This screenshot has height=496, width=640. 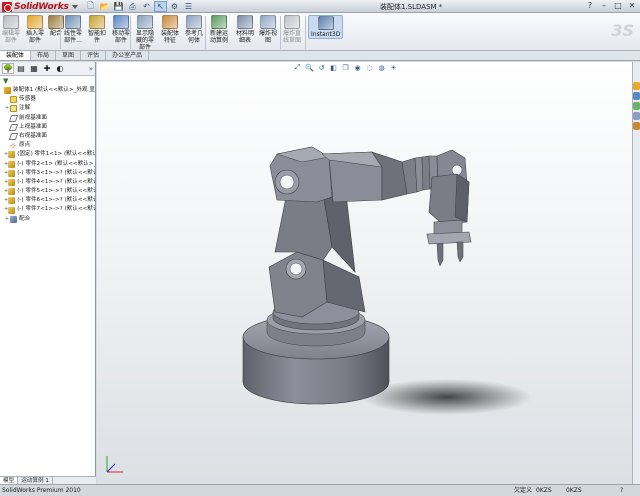 What do you see at coordinates (47, 200) in the screenshot?
I see `tree-item: + (-) 零件6<1>->? (默认<<默认` at bounding box center [47, 200].